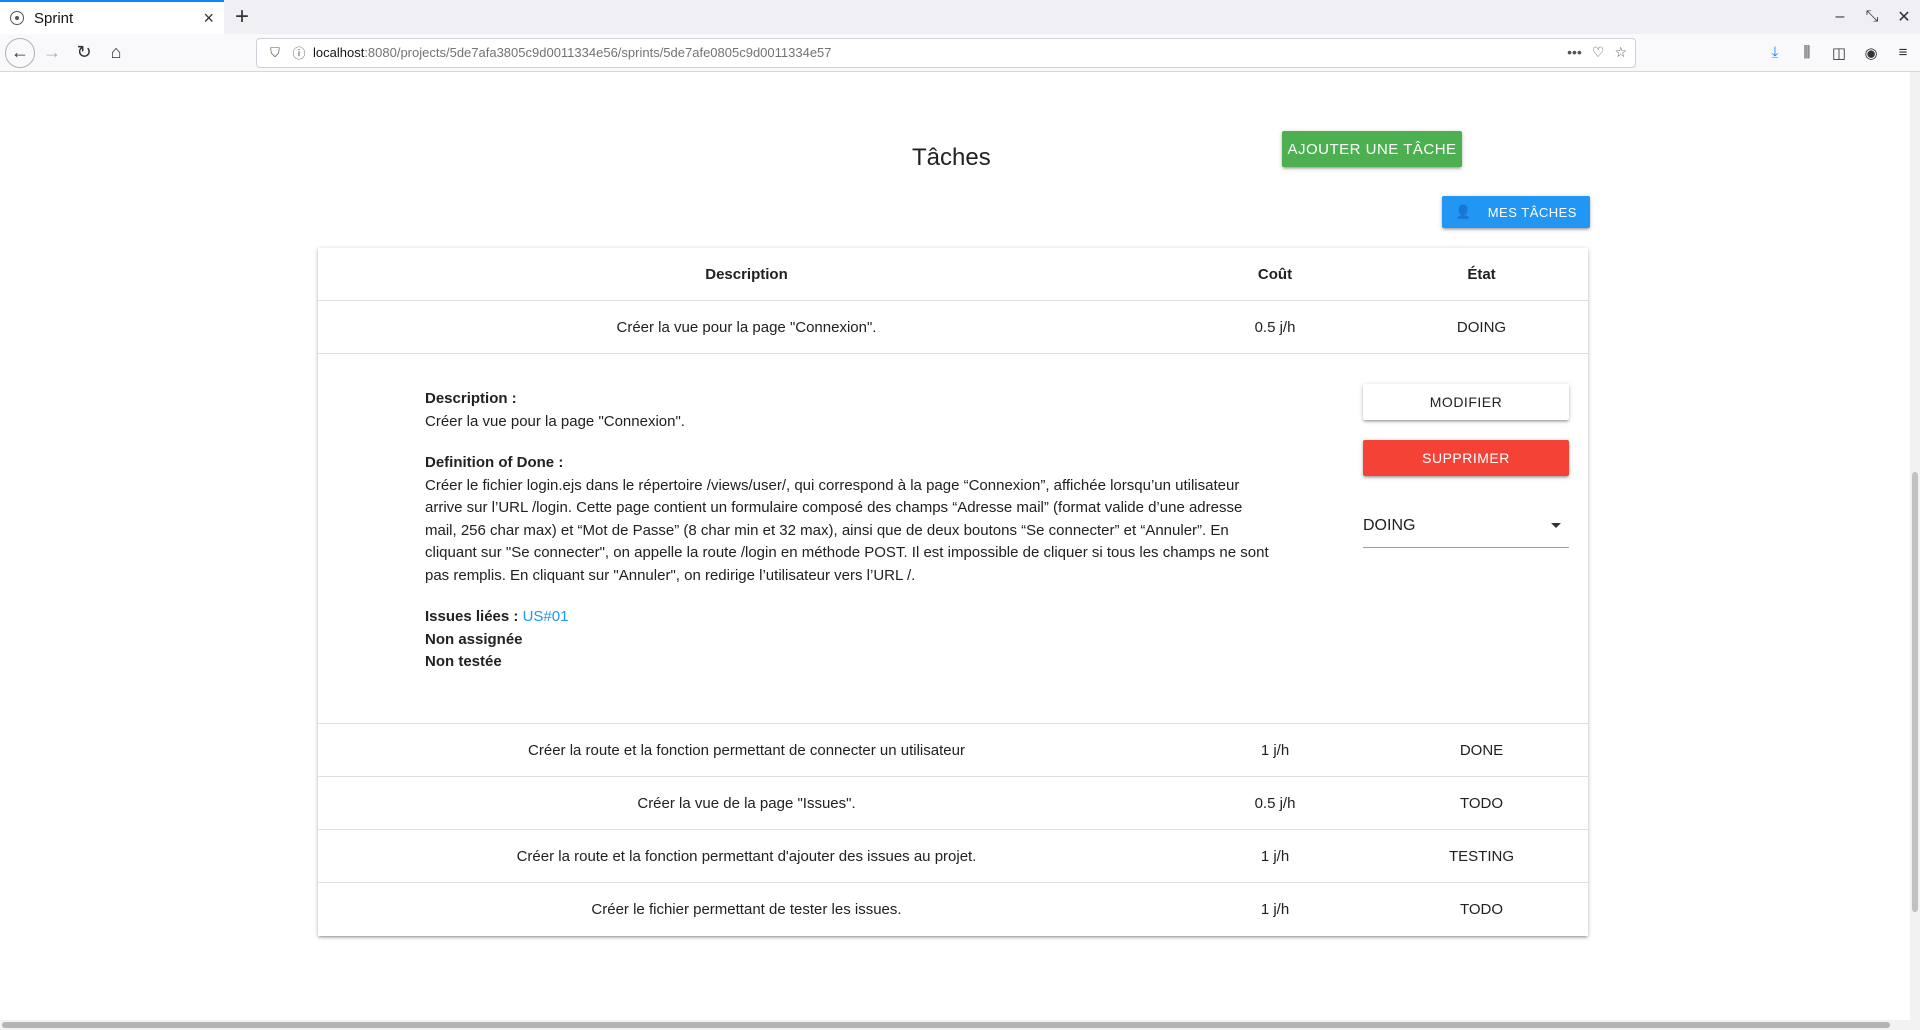 This screenshot has width=1920, height=1030. I want to click on linked-issues: Issues liées : US#01, so click(855, 617).